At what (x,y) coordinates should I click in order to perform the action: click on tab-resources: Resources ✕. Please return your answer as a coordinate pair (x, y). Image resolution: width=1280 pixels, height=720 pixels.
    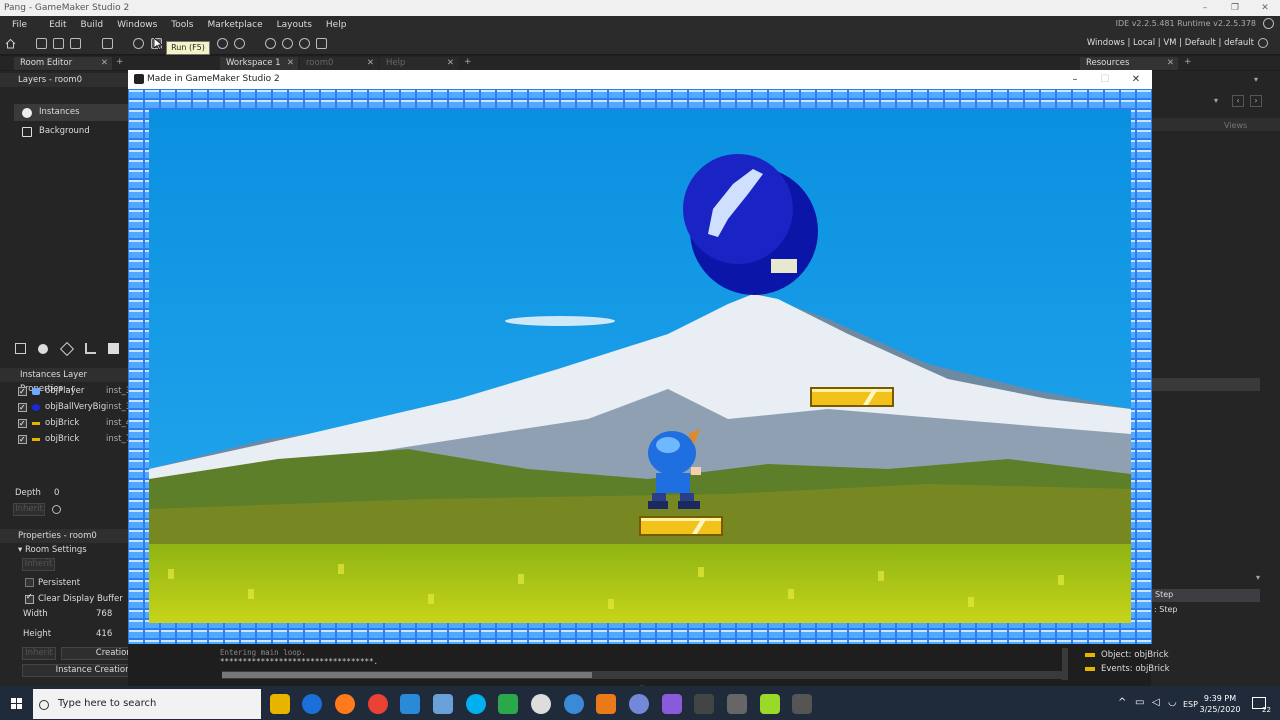
    Looking at the image, I should click on (1129, 63).